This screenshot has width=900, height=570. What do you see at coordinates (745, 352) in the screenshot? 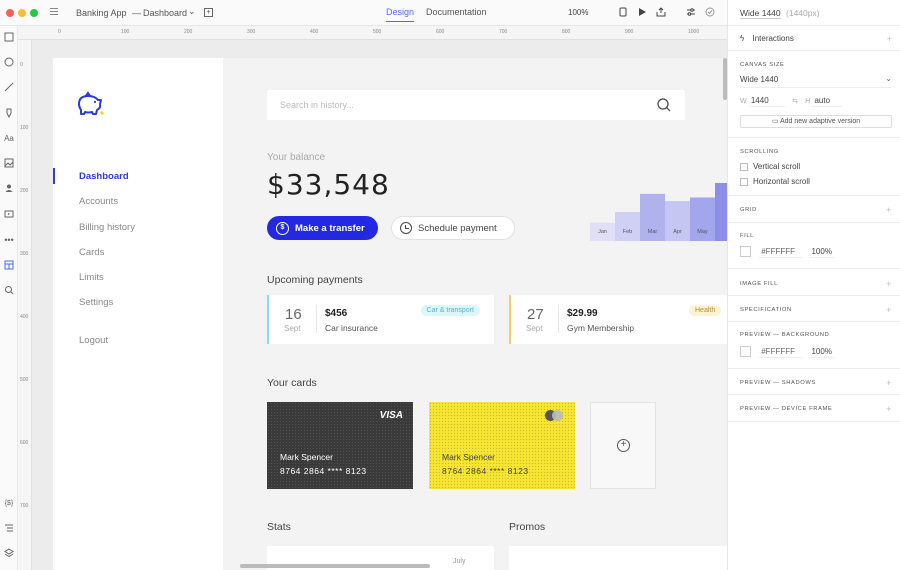
I see `background-color-swatch` at bounding box center [745, 352].